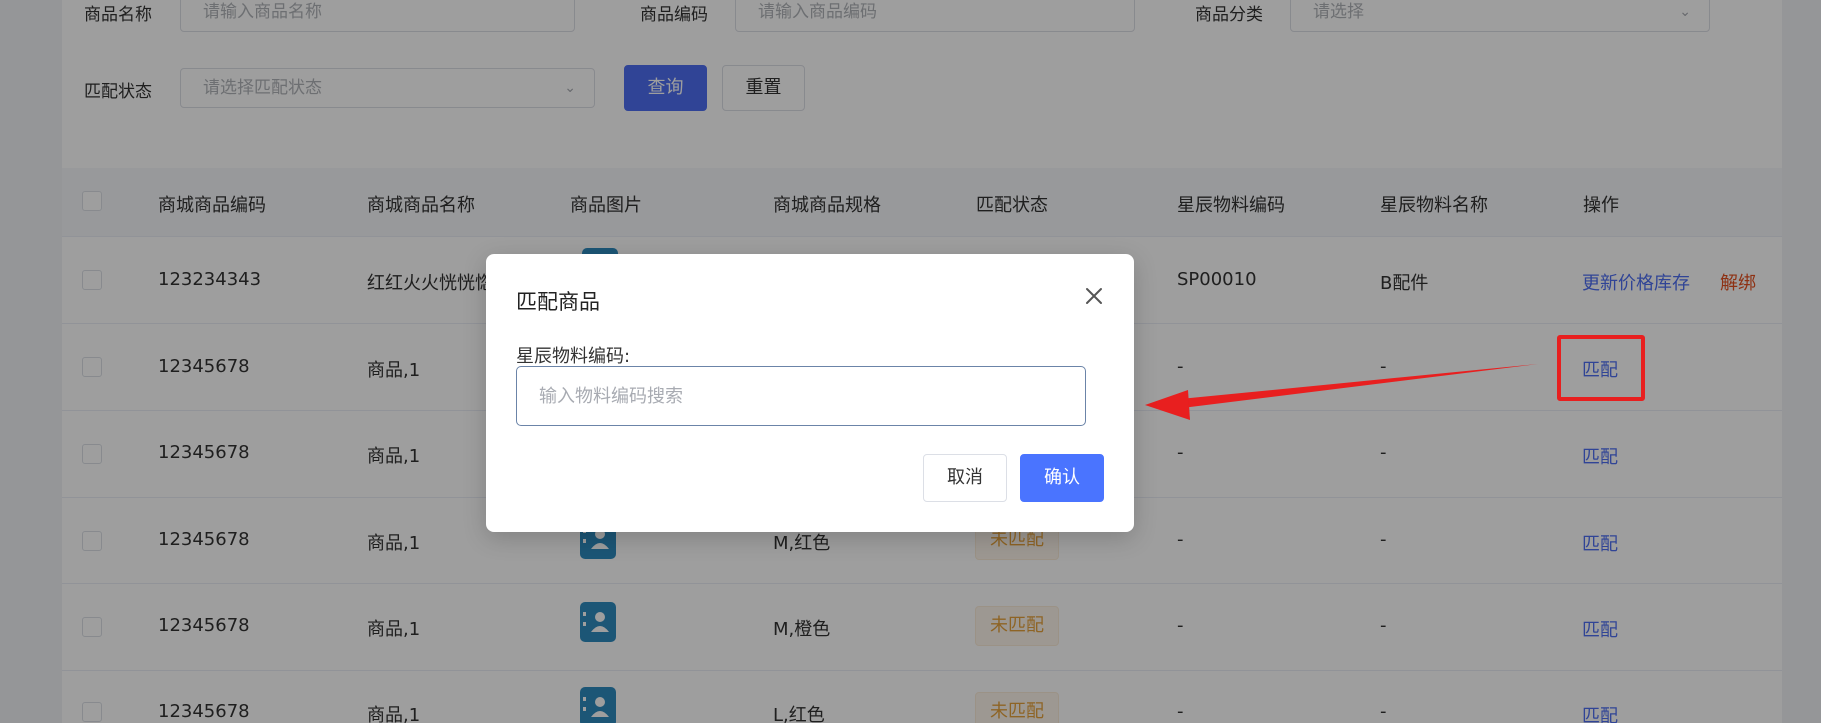 The height and width of the screenshot is (723, 1821). I want to click on cancel-button: 取消, so click(965, 478).